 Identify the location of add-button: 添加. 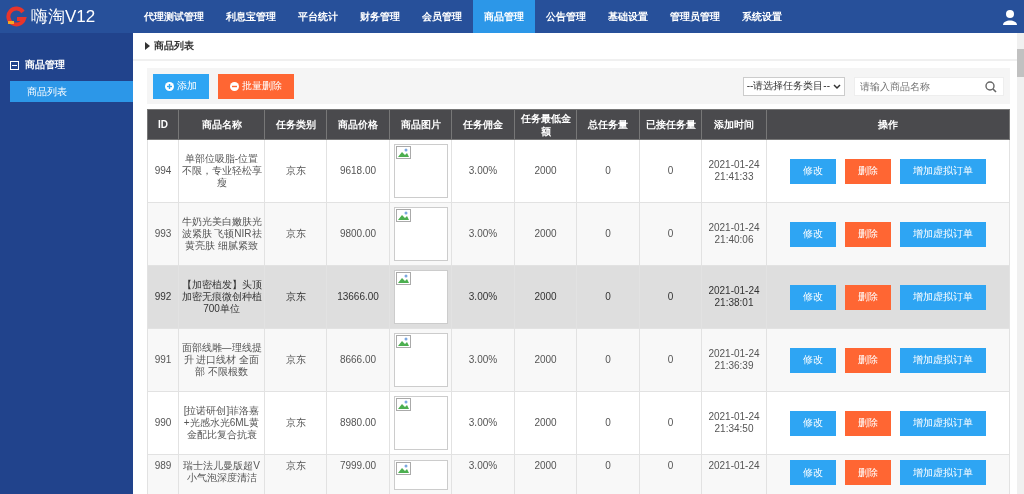
(181, 86).